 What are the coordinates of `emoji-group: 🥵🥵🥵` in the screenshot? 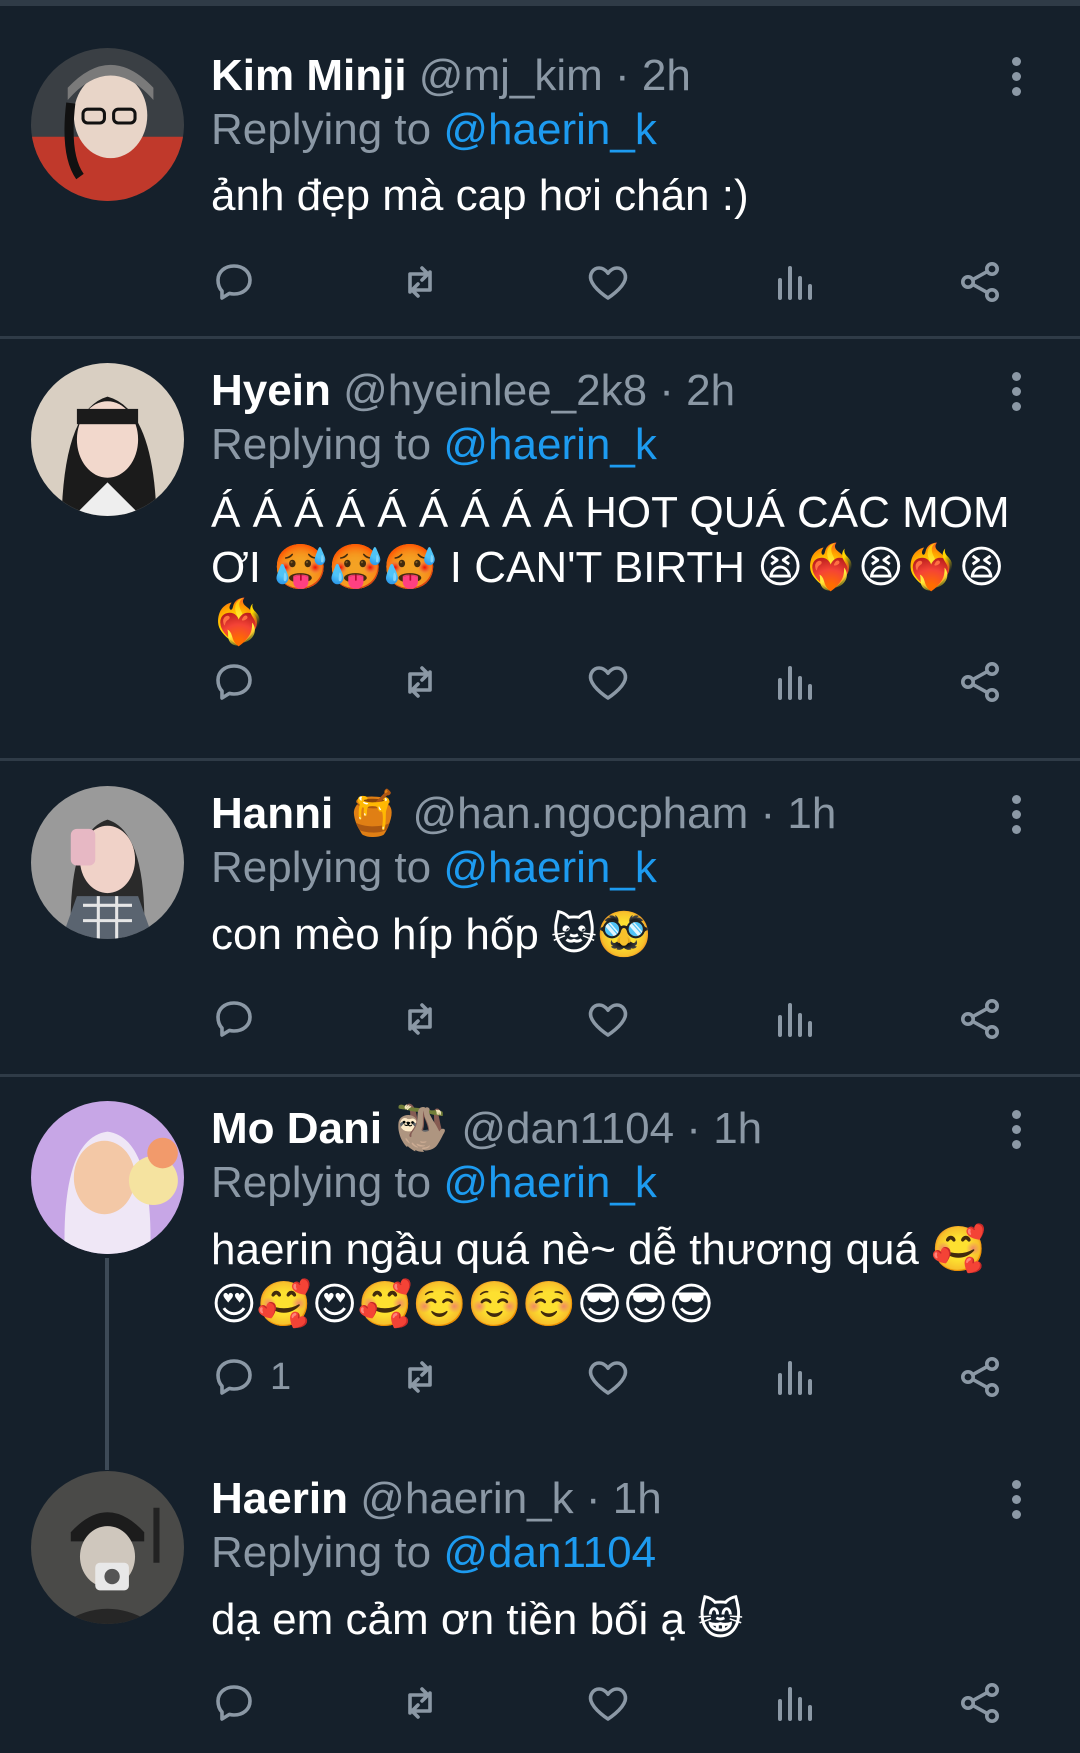 It's located at (355, 567).